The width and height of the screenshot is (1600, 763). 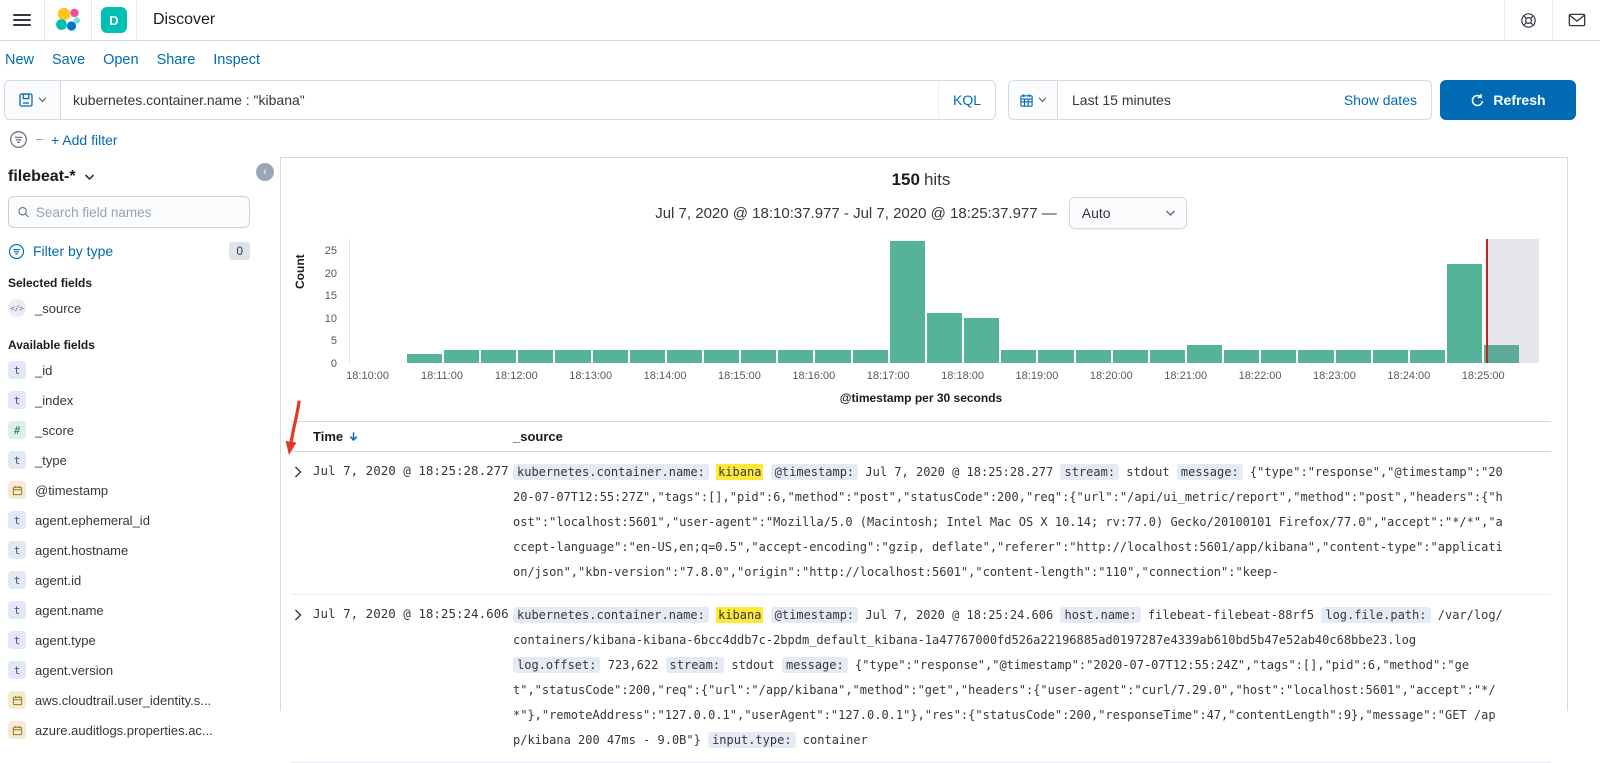 What do you see at coordinates (129, 640) in the screenshot?
I see `field-item-agent.type: t agent.type` at bounding box center [129, 640].